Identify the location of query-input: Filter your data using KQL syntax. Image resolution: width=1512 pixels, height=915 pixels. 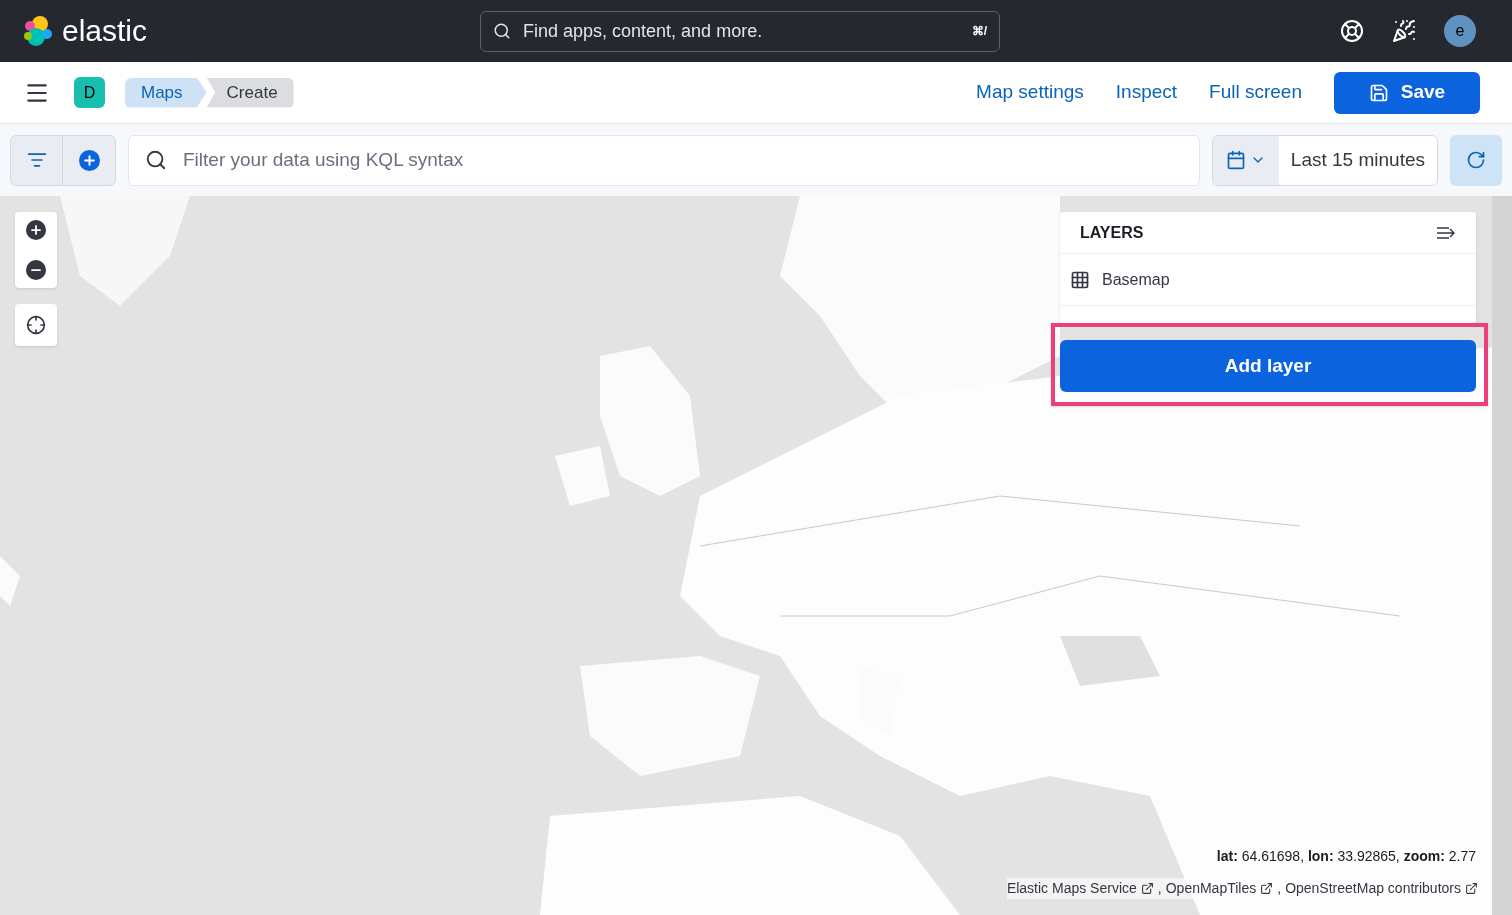
(683, 160).